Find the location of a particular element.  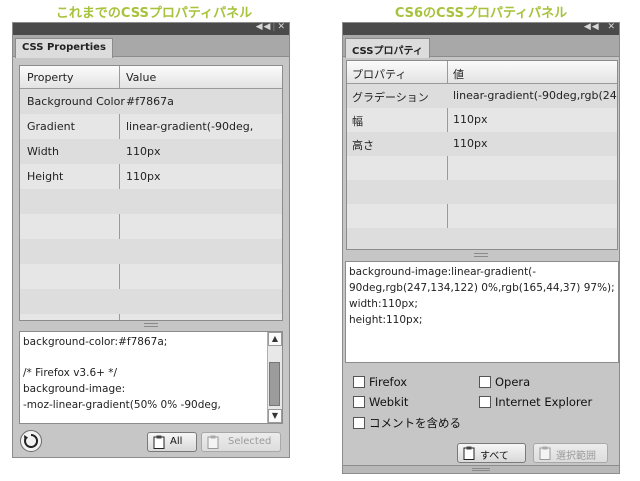

code-line: width:110px; is located at coordinates (383, 304).